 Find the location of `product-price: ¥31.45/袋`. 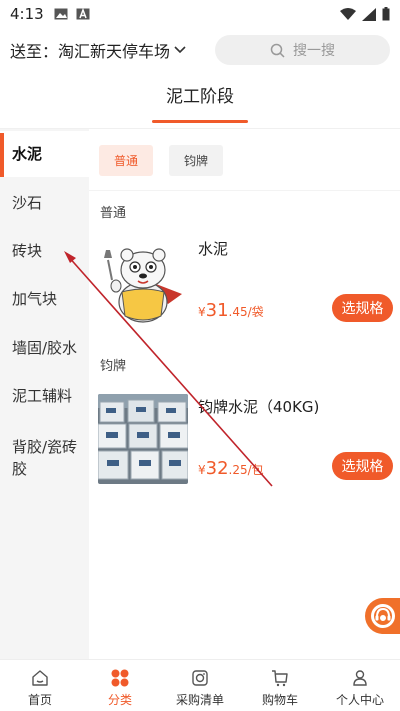

product-price: ¥31.45/袋 is located at coordinates (231, 310).